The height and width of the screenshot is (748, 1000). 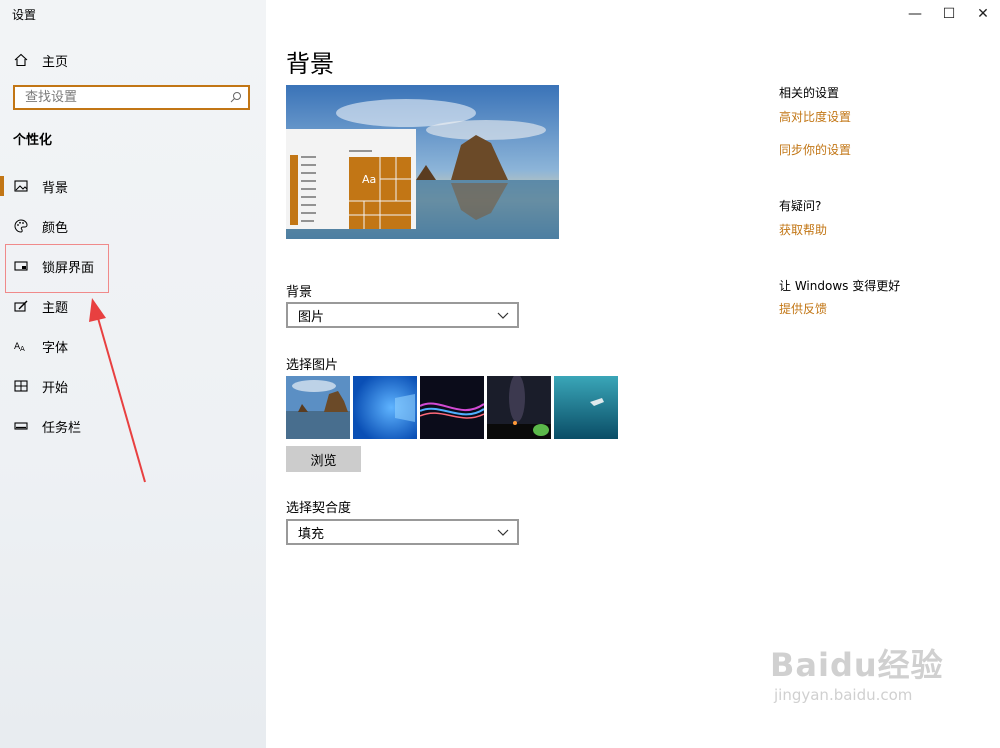 What do you see at coordinates (319, 508) in the screenshot?
I see `fit-label: 选择契合度` at bounding box center [319, 508].